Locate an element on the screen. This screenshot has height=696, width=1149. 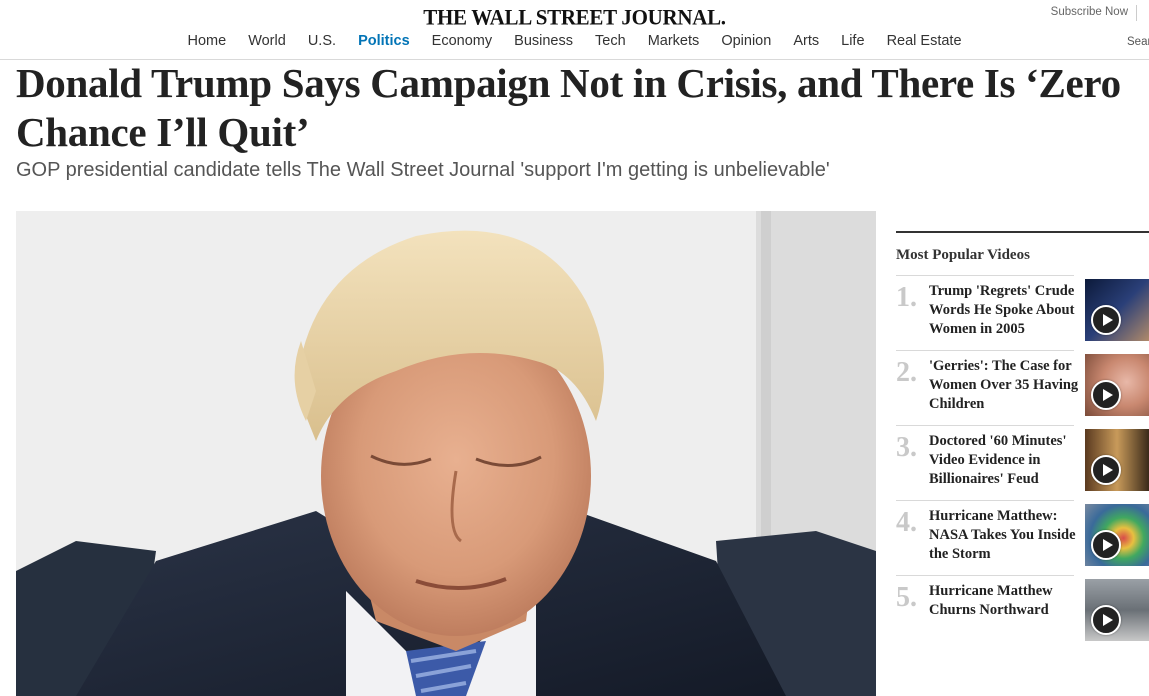
video-rank: 2. is located at coordinates (906, 372).